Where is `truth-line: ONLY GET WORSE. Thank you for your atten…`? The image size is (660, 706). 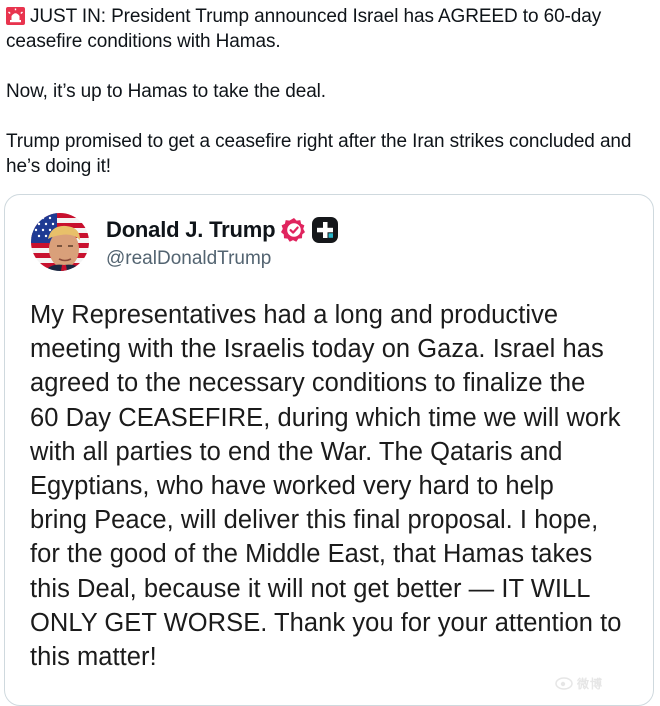
truth-line: ONLY GET WORSE. Thank you for your atten… is located at coordinates (326, 622).